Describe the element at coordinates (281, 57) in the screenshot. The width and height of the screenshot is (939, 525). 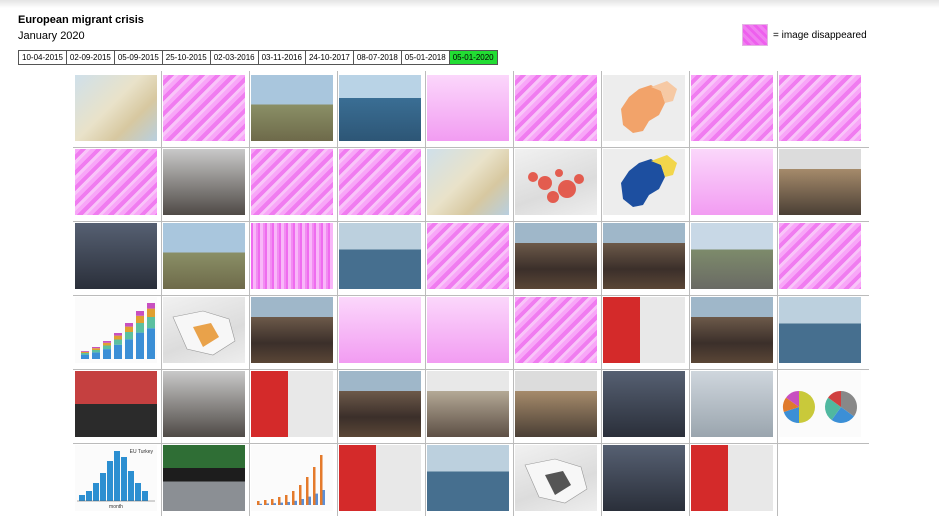
I see `tab-03-11-2016: 03-11-2016` at that location.